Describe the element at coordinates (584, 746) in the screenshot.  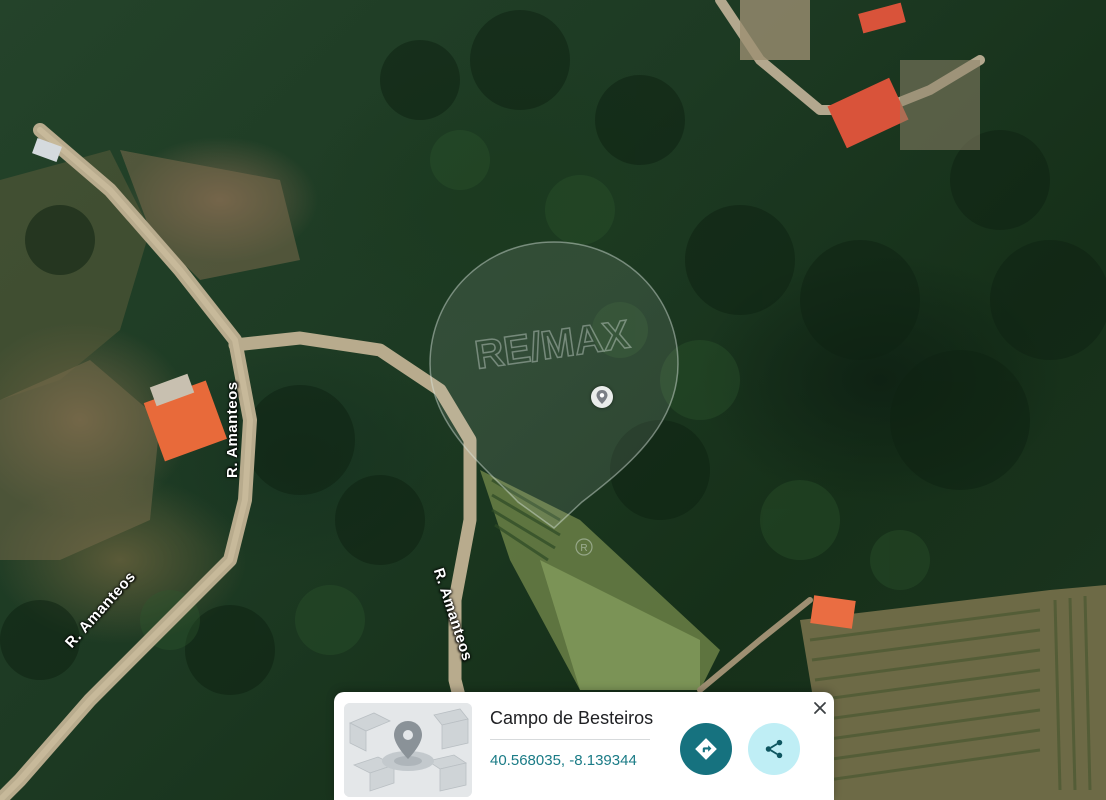
I see `place-info-card: Campo de Besteiros 40.568035, -8.139344` at that location.